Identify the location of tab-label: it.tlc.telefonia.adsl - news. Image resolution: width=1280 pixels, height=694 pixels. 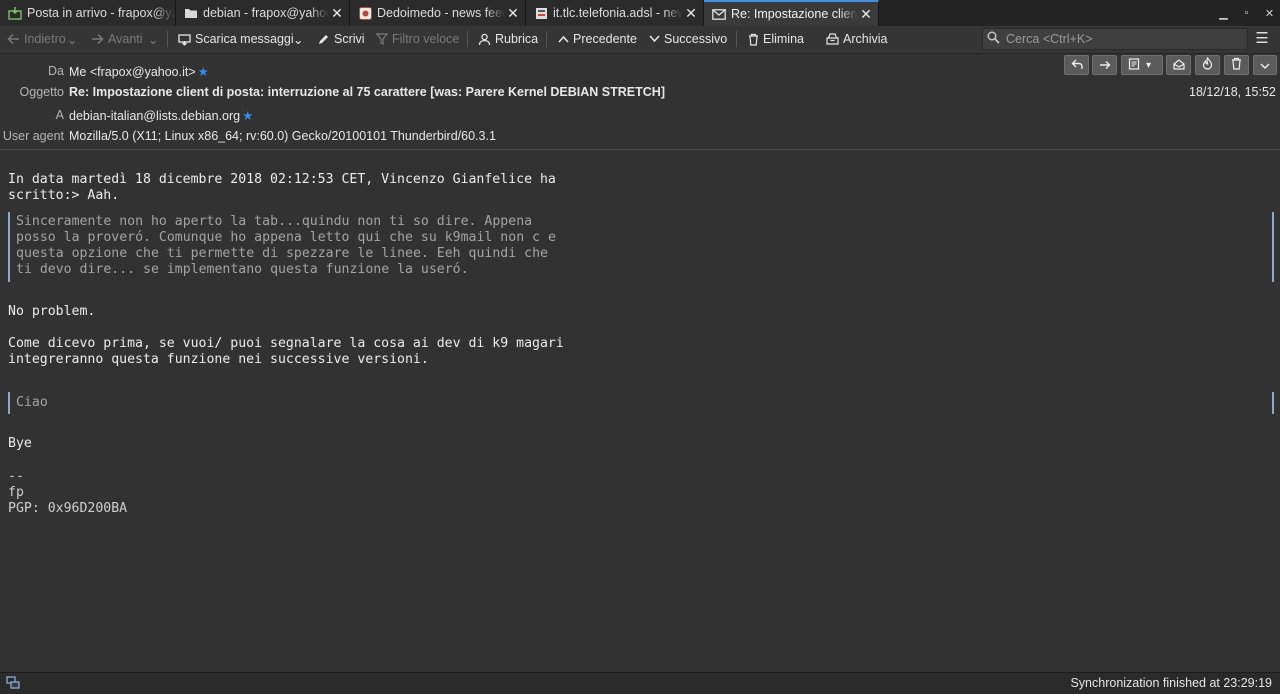
(618, 13).